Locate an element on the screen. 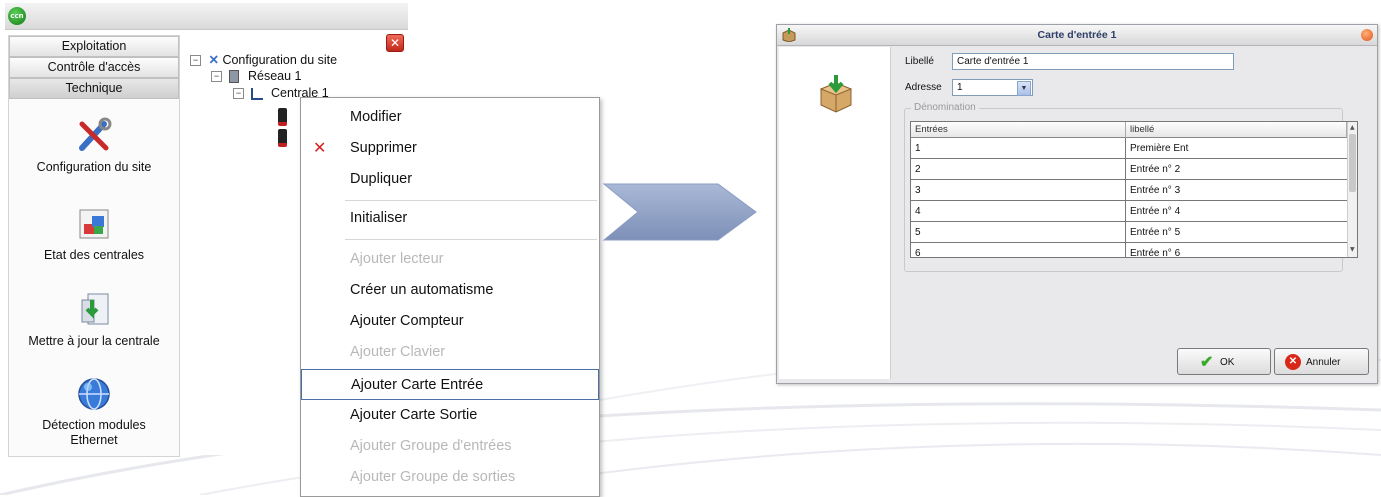 The image size is (1381, 497). table-row: 1 Première Ent is located at coordinates (1129, 148).